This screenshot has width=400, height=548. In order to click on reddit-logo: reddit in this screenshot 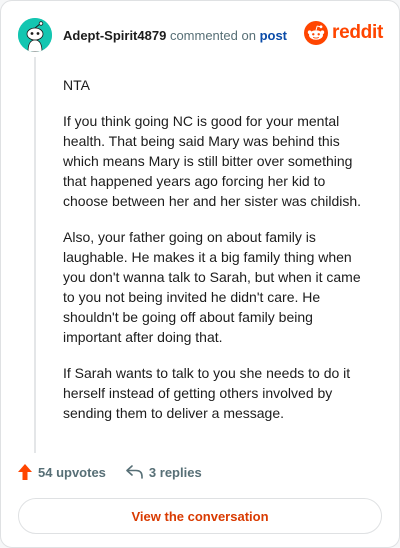, I will do `click(343, 33)`.